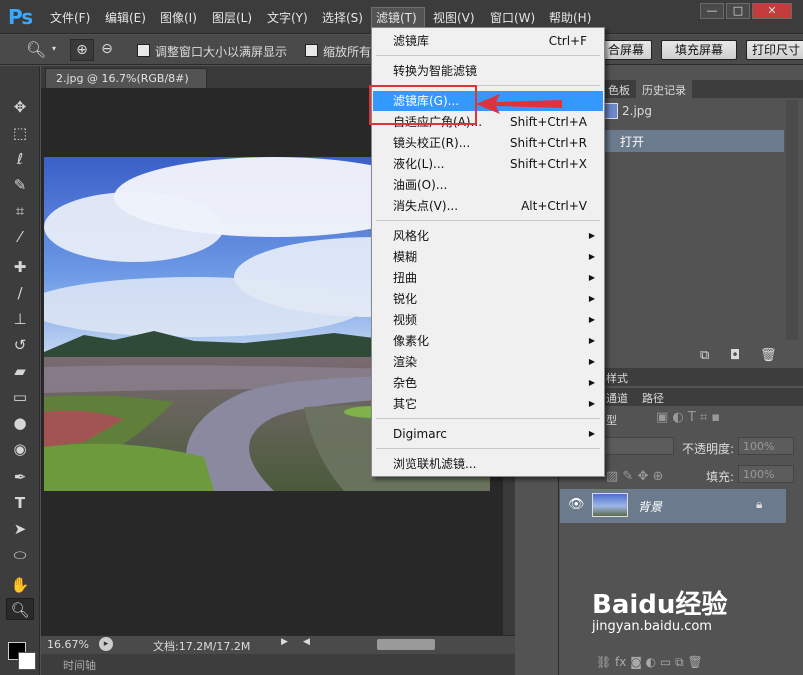  I want to click on menu-image: 图像(I), so click(178, 17).